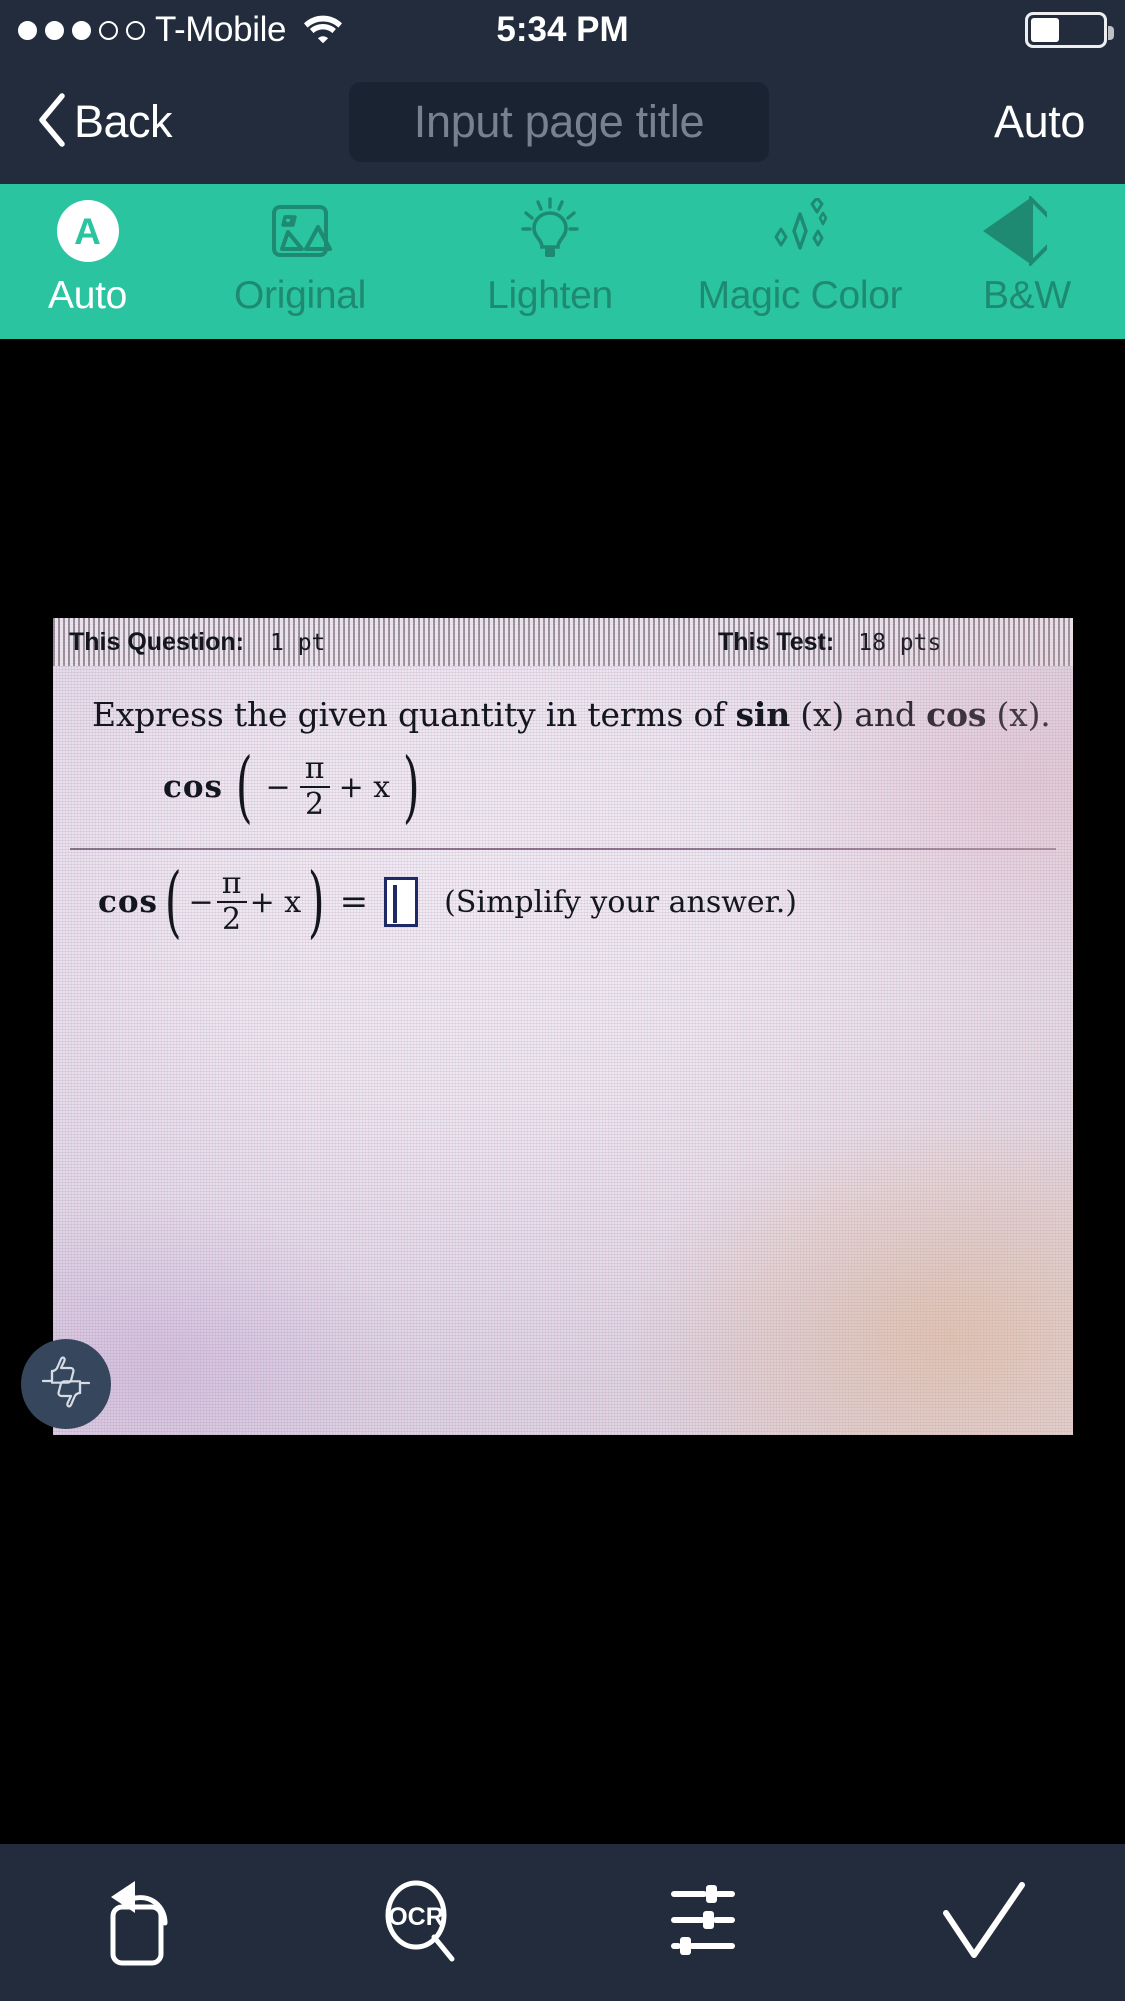  Describe the element at coordinates (173, 901) in the screenshot. I see `answer-open-paren: (` at that location.